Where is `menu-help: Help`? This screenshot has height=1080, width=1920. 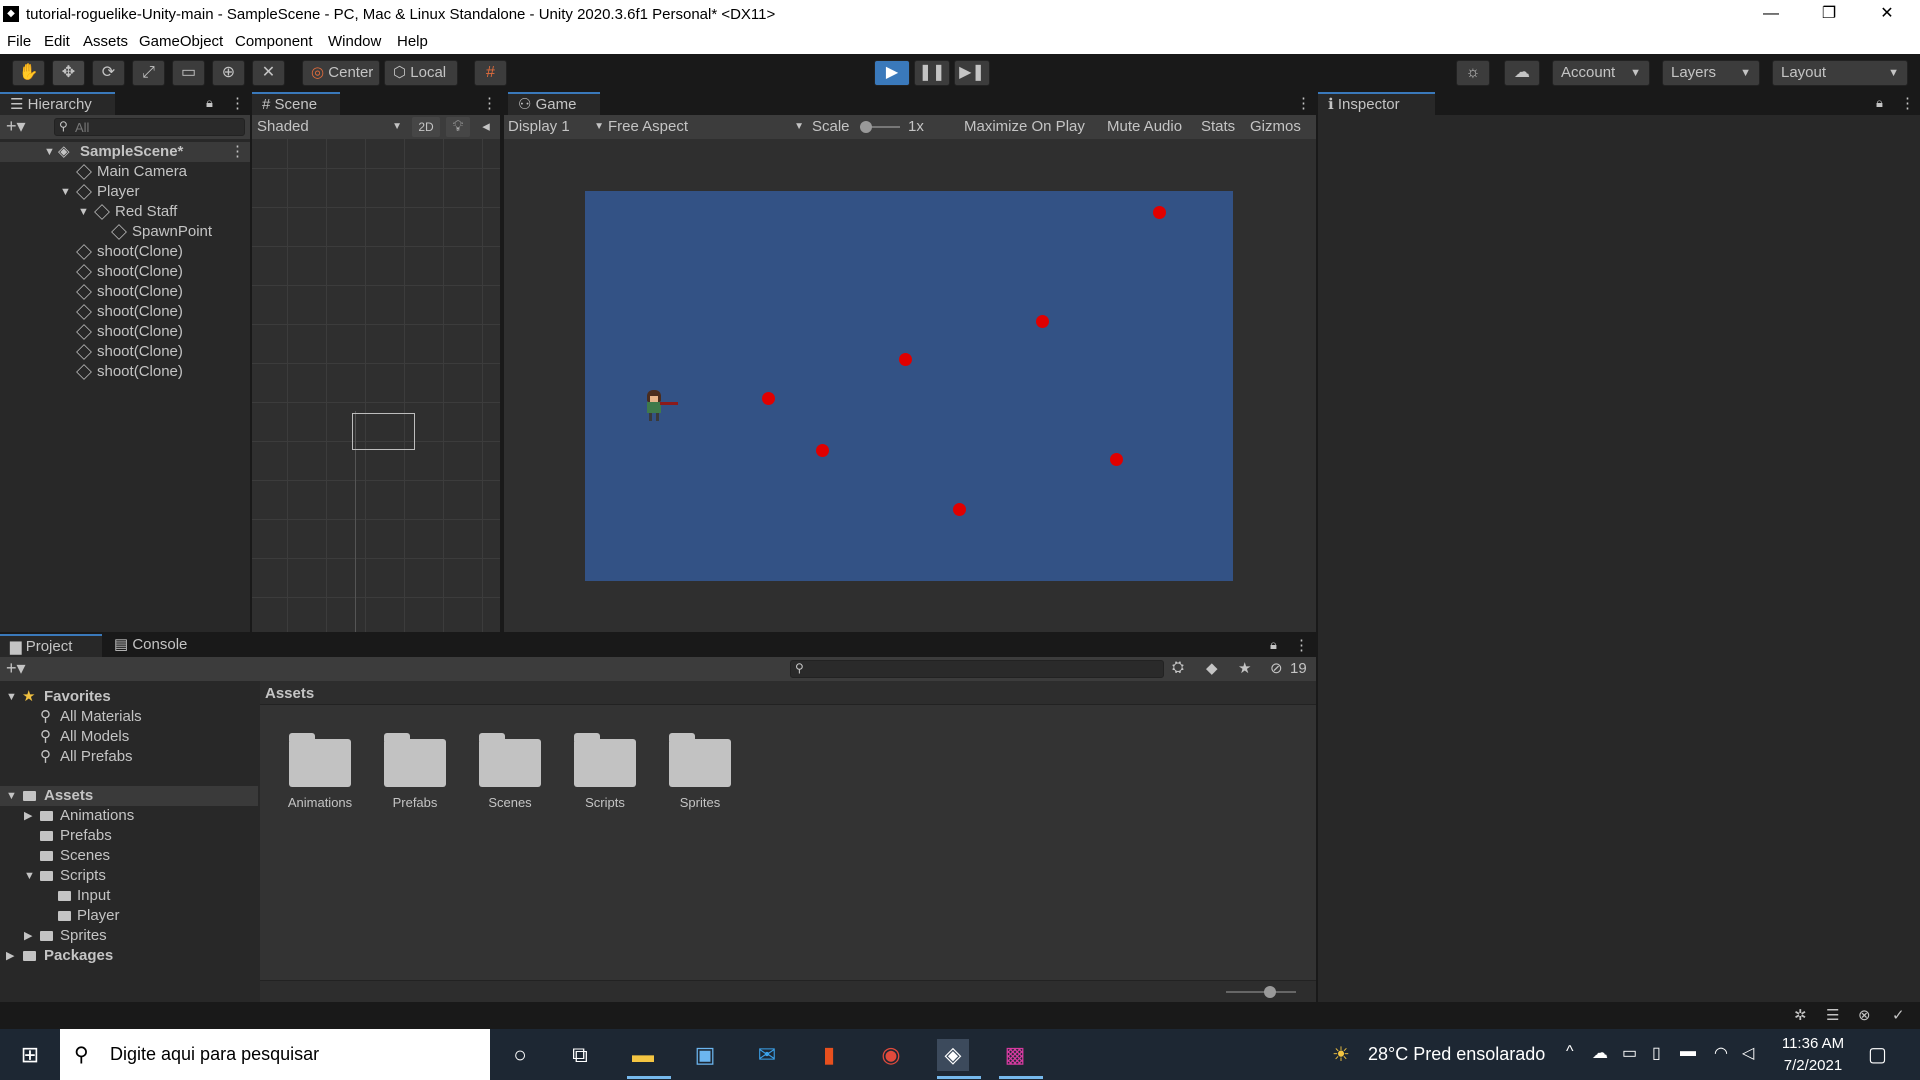
menu-help: Help is located at coordinates (412, 41).